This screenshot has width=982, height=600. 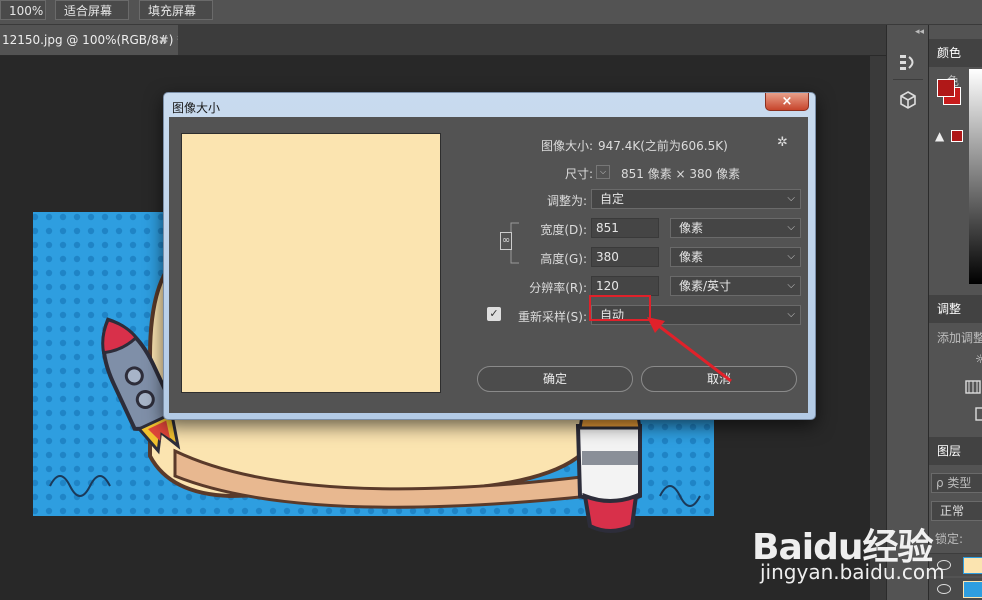 What do you see at coordinates (612, 199) in the screenshot?
I see `fit-to-value: 自定` at bounding box center [612, 199].